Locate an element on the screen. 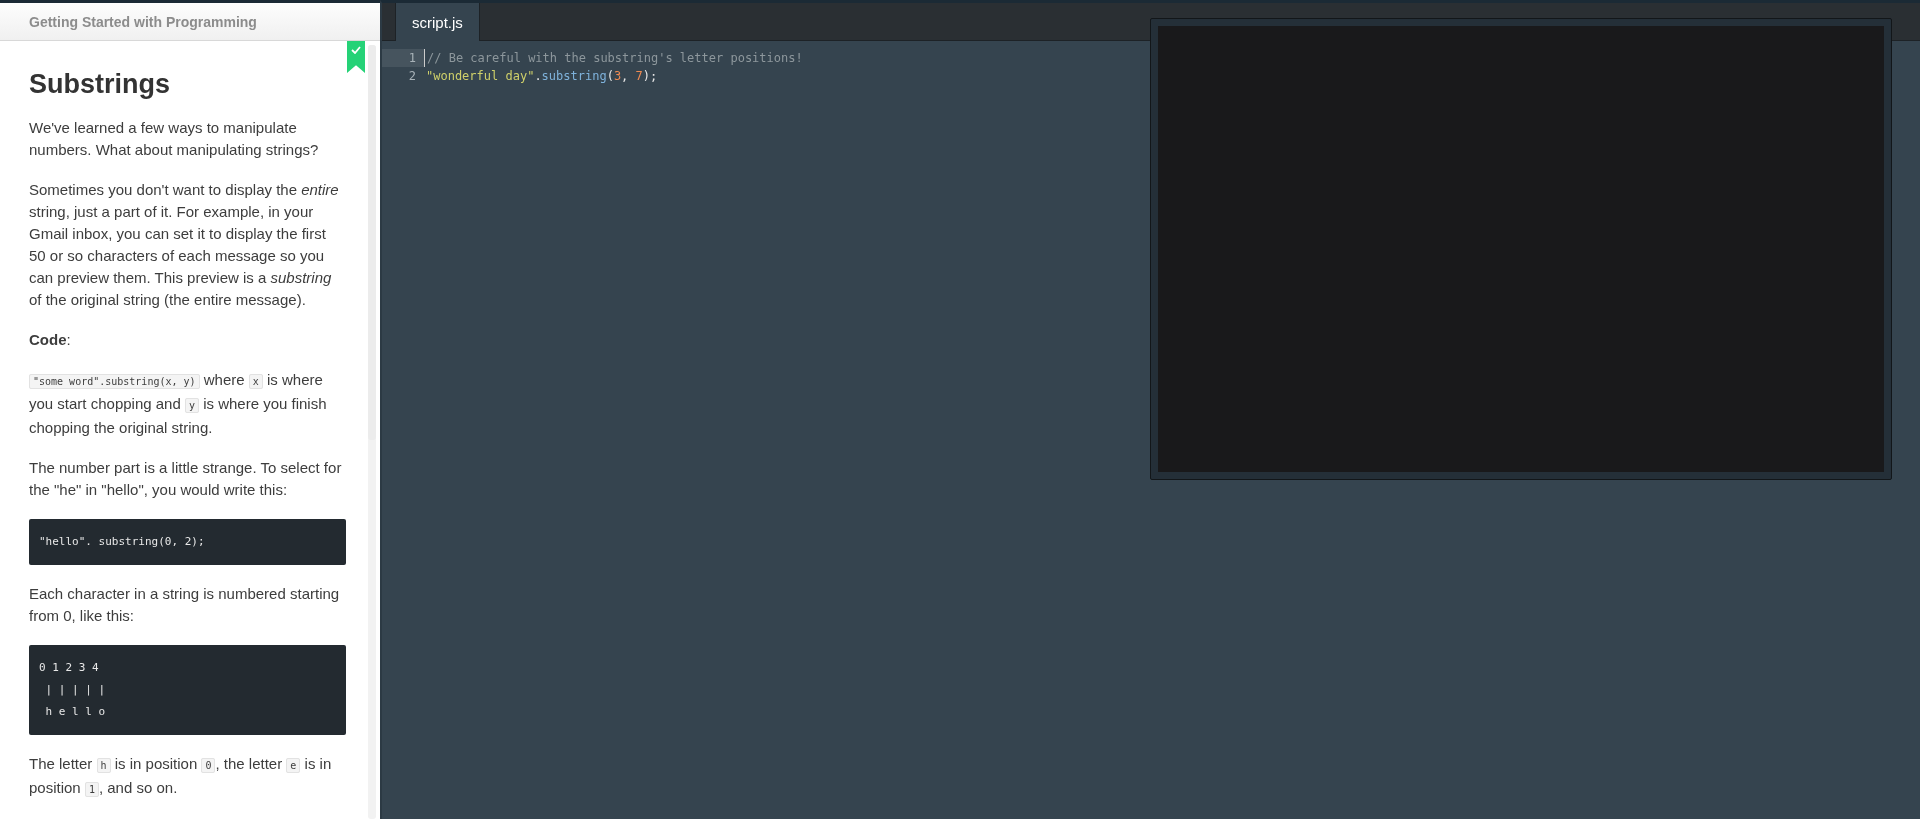 The width and height of the screenshot is (1920, 819). paragraph: We've learned a few ways to manipulate numbers. What about manipulating strings? is located at coordinates (174, 139).